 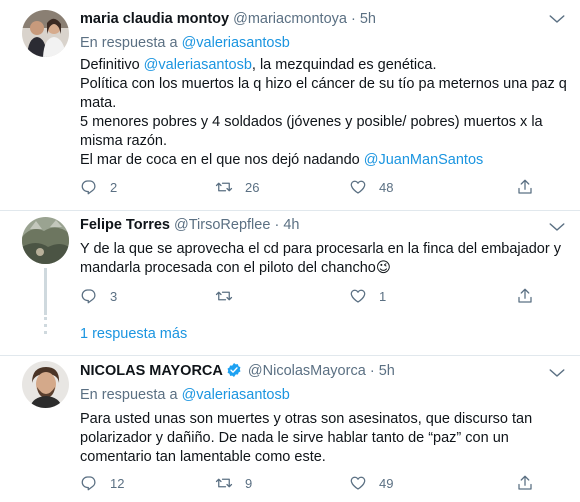 What do you see at coordinates (344, 65) in the screenshot?
I see `text-segment: , la mezquindad es genética.` at bounding box center [344, 65].